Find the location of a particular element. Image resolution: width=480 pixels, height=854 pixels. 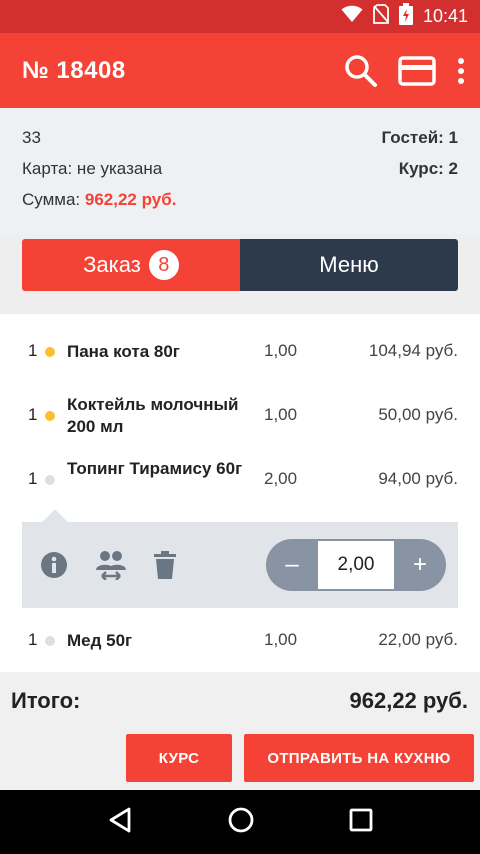

list-item: 1 Пана кота 80г 1,00 104,94 руб. is located at coordinates (240, 352).